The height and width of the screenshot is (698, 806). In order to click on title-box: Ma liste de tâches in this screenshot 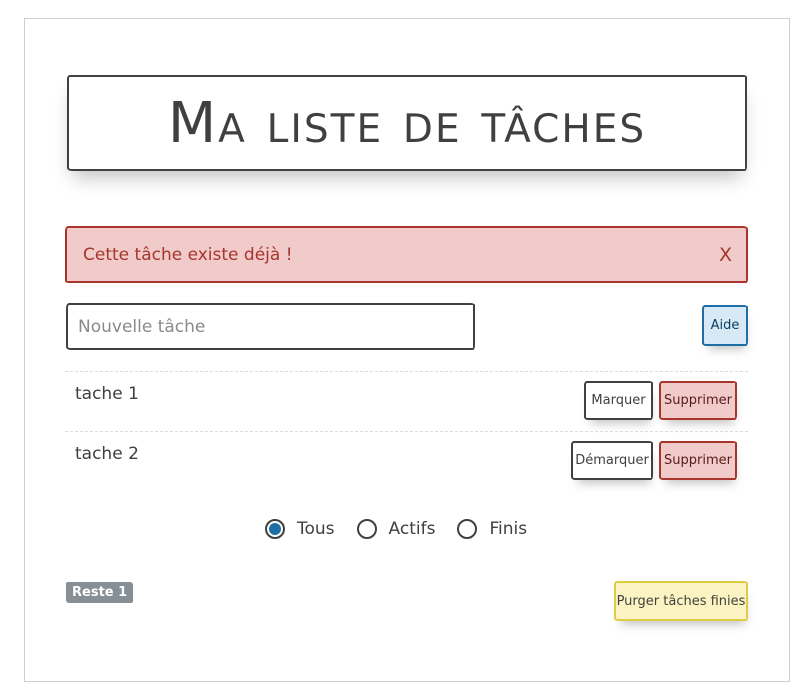, I will do `click(407, 123)`.